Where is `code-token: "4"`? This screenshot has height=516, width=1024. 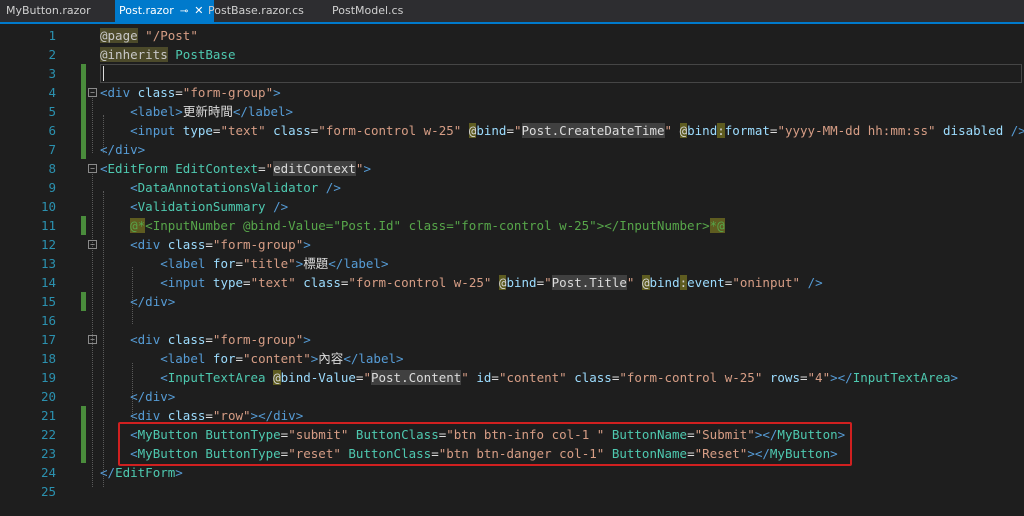
code-token: "4" is located at coordinates (819, 377).